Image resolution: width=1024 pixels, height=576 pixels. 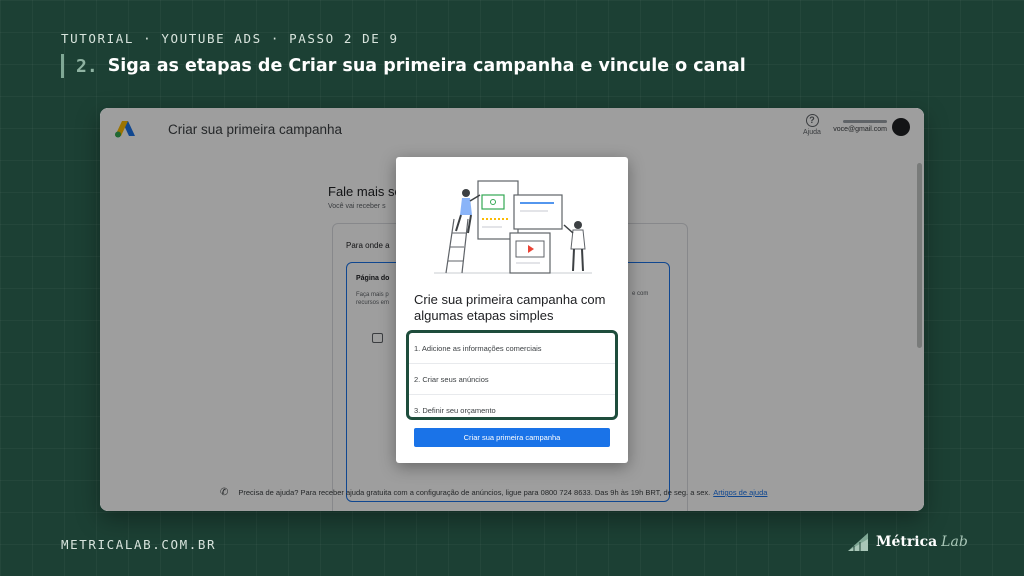 I want to click on tutorial-eyebrow: TUTORIAL · YOUTUBE ADS · PASSO 2 DE 9, so click(x=230, y=38).